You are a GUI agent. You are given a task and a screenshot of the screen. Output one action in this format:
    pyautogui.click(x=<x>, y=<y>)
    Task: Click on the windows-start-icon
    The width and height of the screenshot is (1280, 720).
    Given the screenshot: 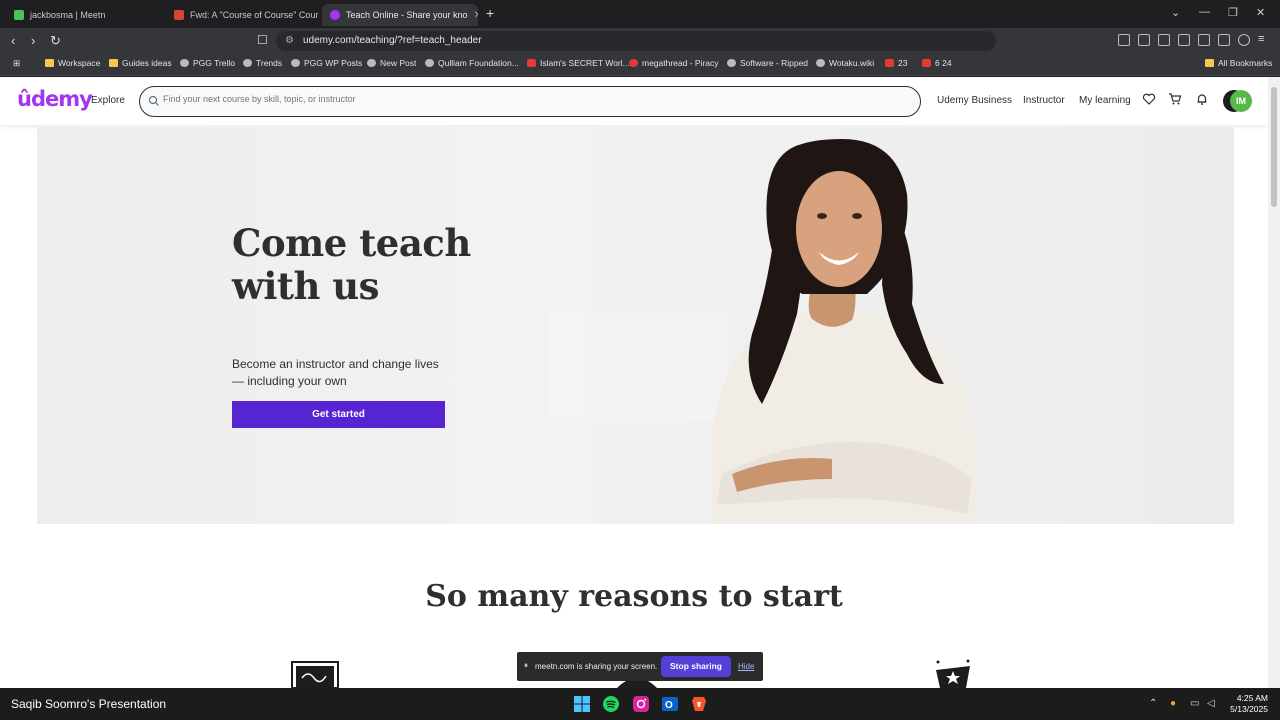 What is the action you would take?
    pyautogui.click(x=582, y=704)
    